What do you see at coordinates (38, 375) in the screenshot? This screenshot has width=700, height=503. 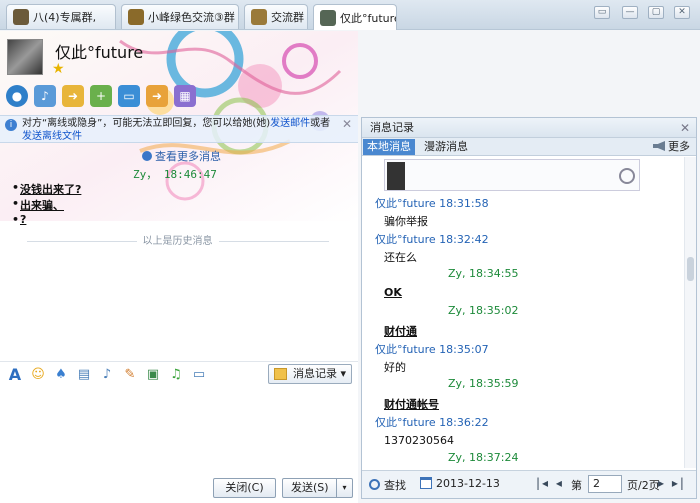 I see `emoji-icon: ☺` at bounding box center [38, 375].